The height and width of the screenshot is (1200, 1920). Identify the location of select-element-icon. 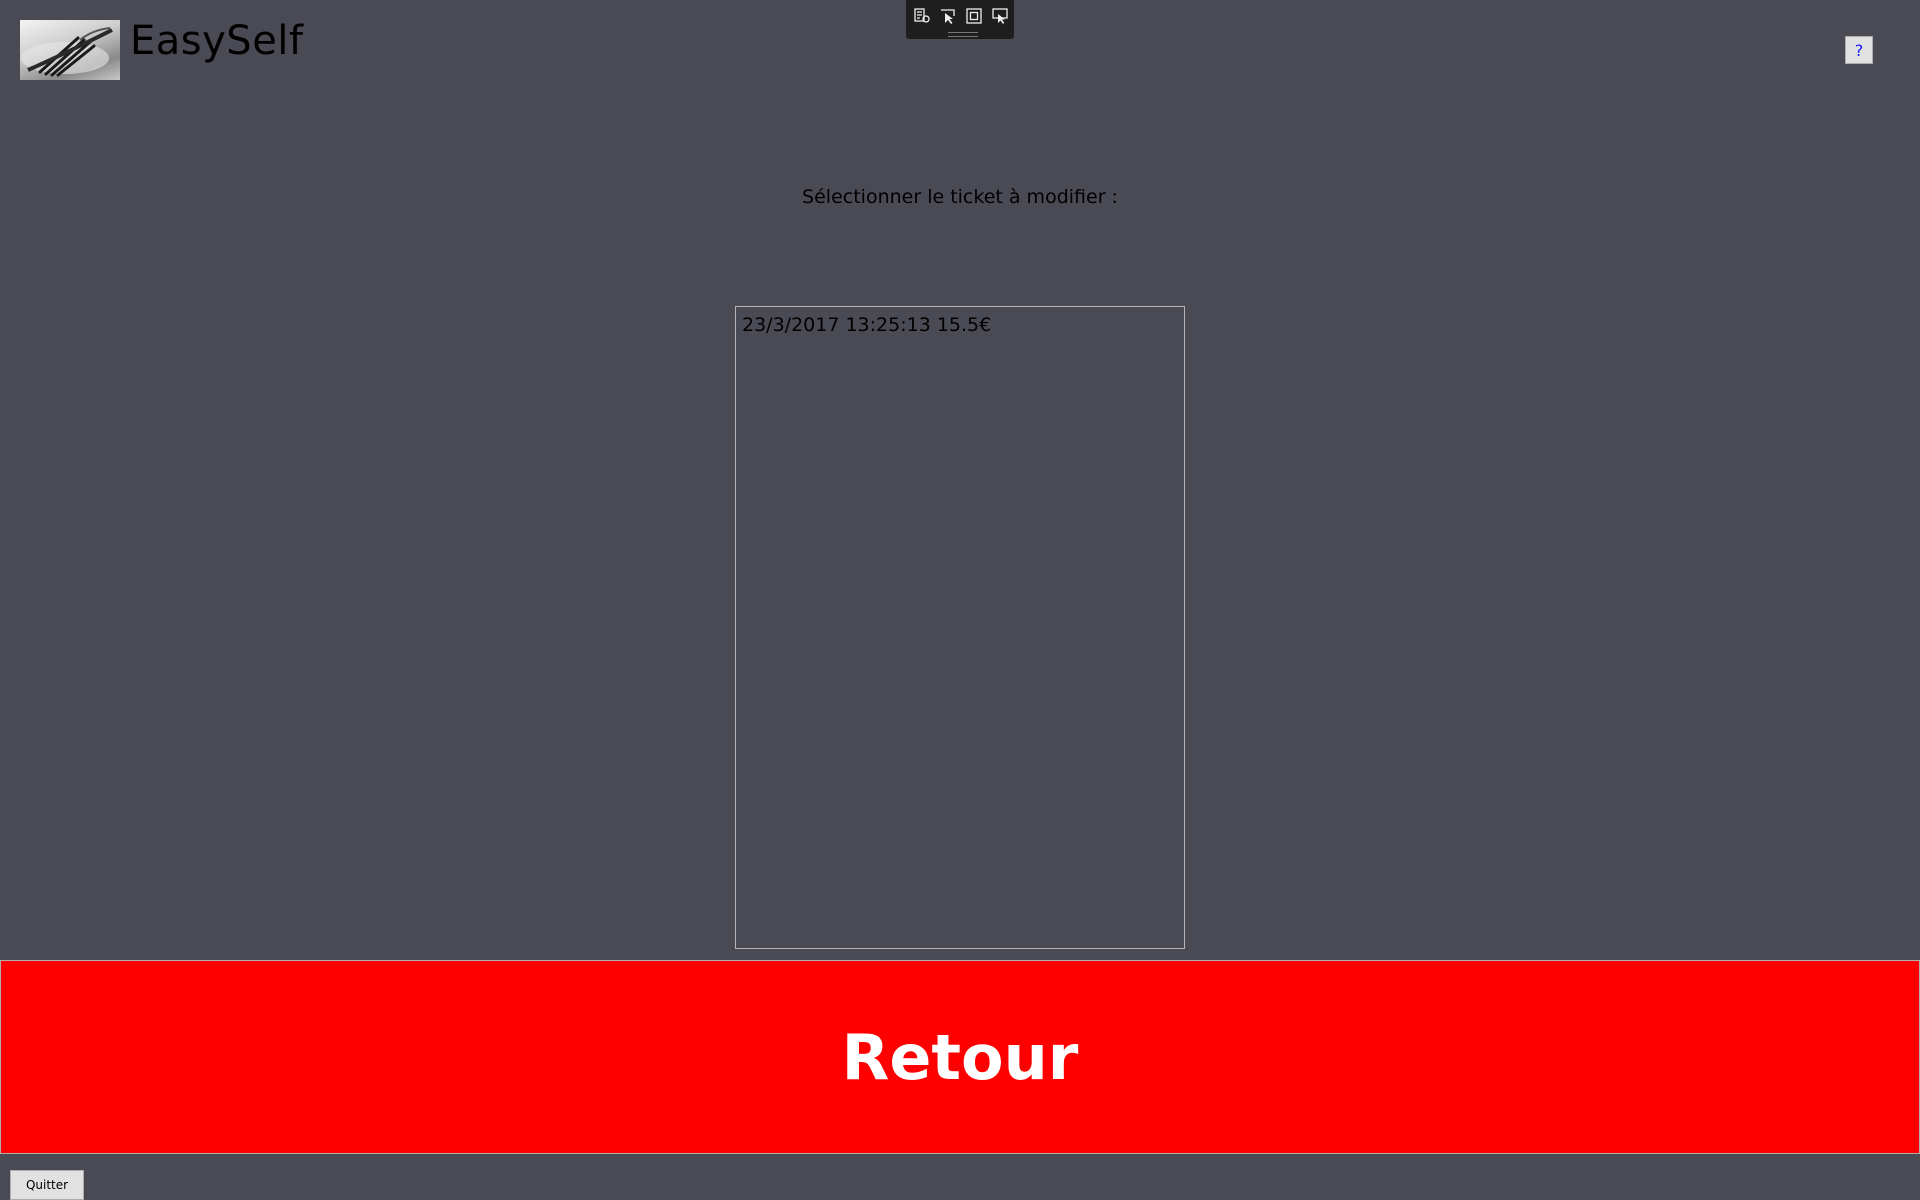
(948, 16).